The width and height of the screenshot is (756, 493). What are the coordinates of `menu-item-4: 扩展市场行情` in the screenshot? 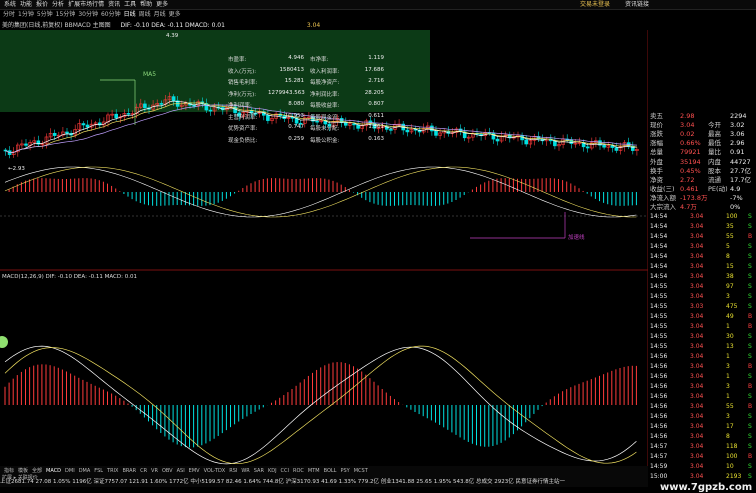 It's located at (86, 4).